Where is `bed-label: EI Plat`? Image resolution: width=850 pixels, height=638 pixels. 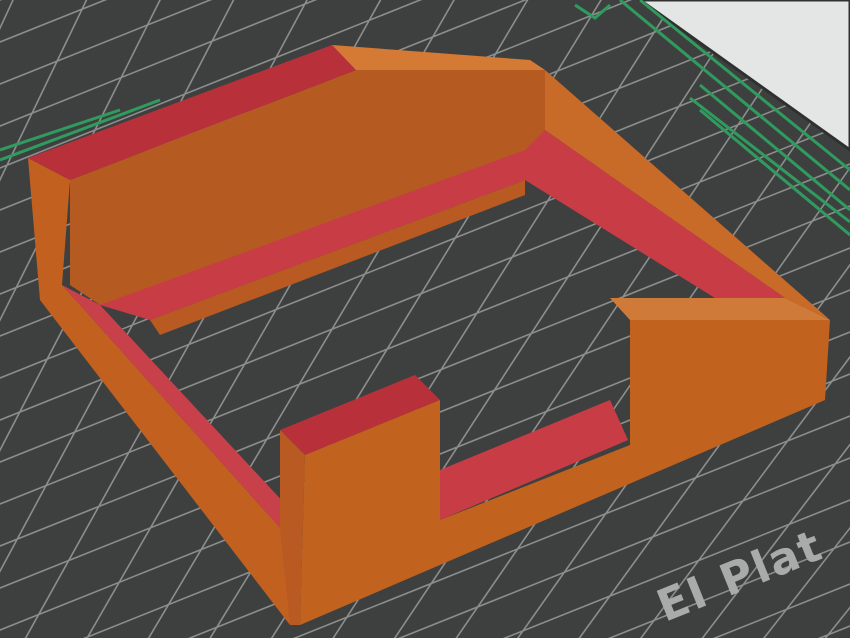 bed-label: EI Plat is located at coordinates (740, 576).